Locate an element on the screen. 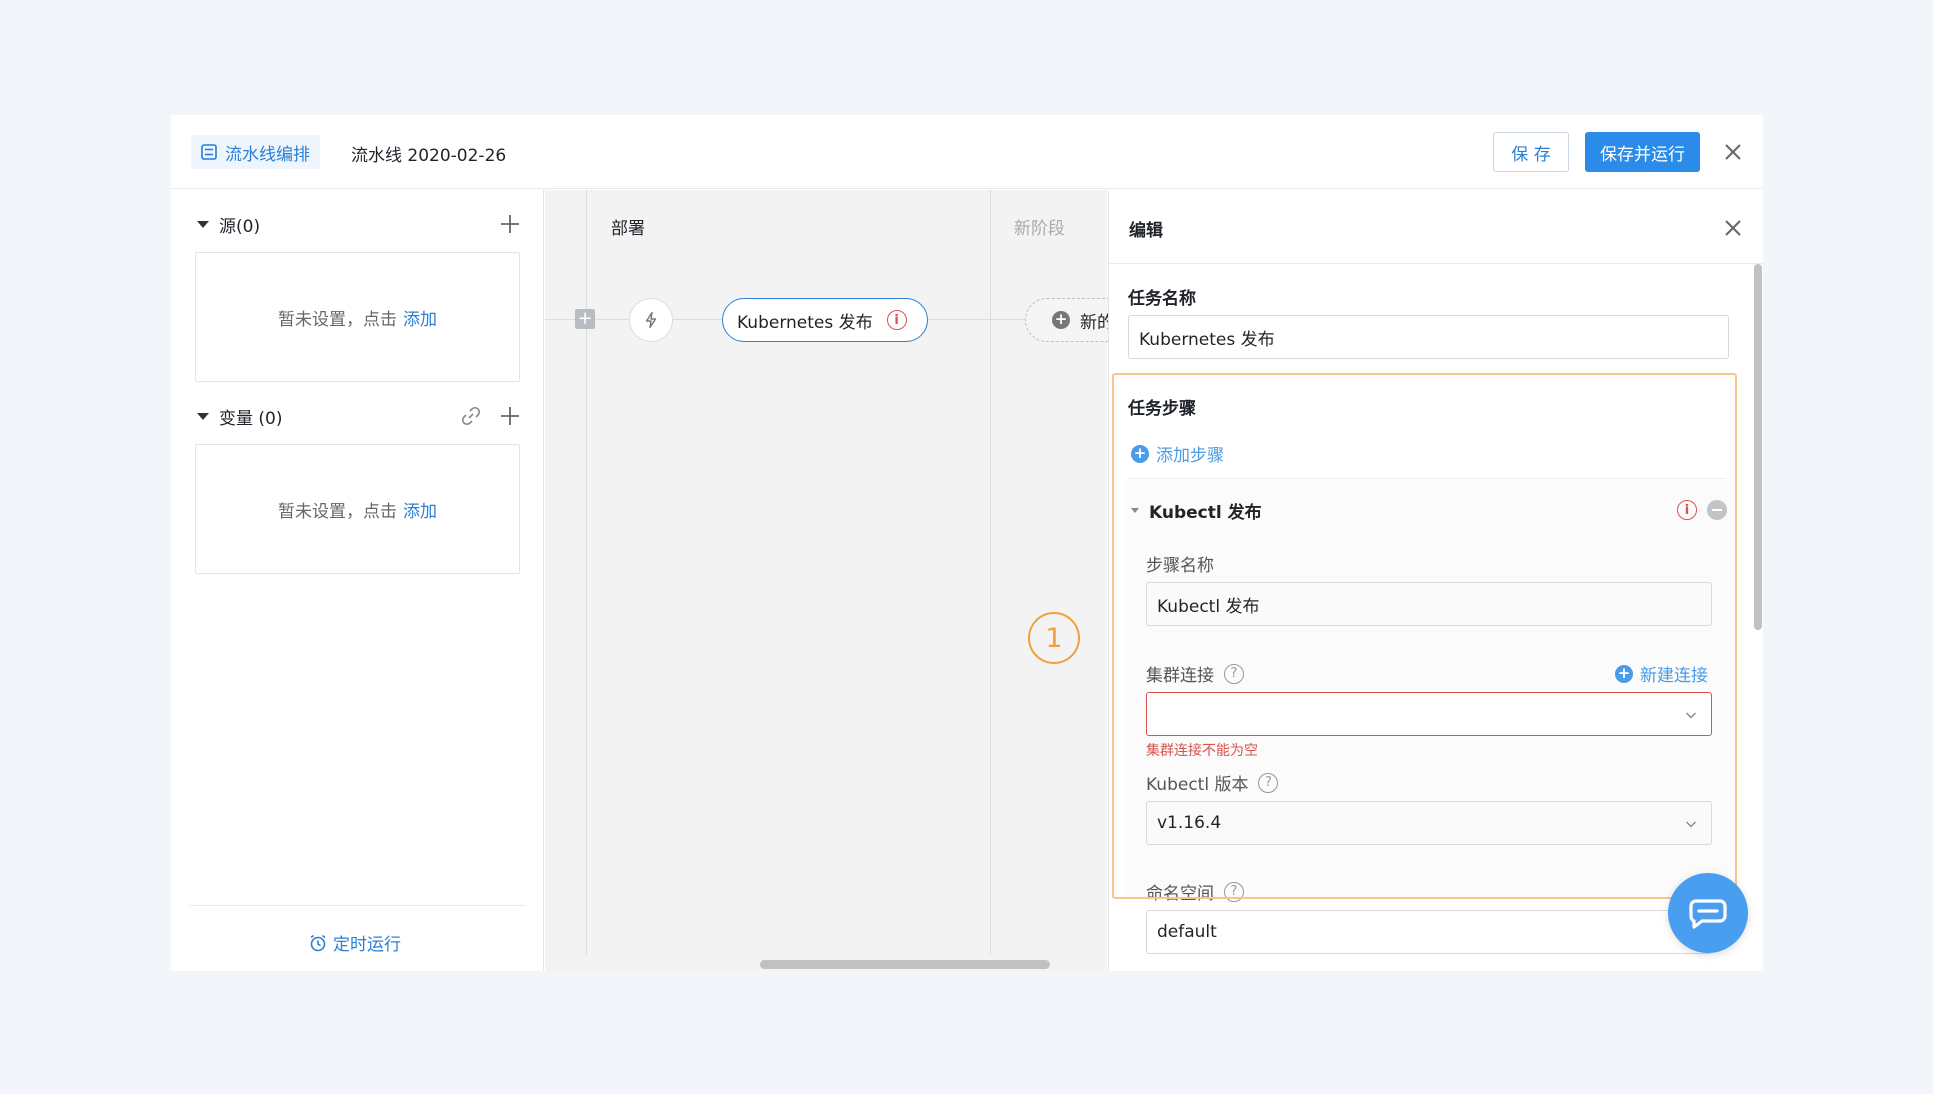 The width and height of the screenshot is (1933, 1094). save-and-run-button: 保存并运行 is located at coordinates (1642, 152).